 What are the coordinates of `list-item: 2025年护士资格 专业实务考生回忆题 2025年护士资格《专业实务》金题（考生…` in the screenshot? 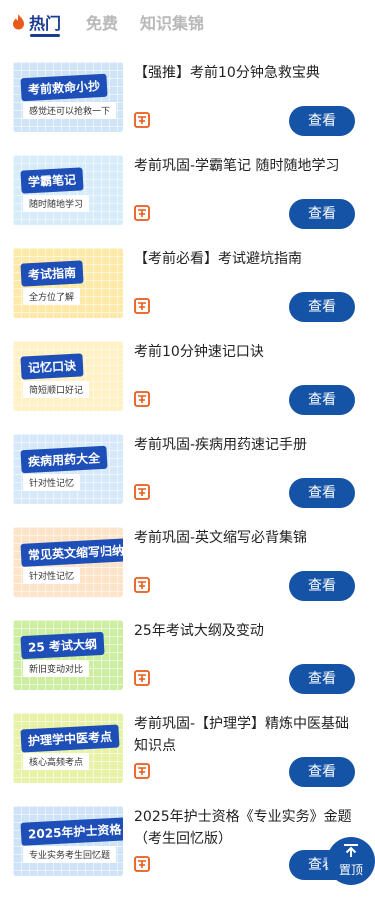 It's located at (187, 852).